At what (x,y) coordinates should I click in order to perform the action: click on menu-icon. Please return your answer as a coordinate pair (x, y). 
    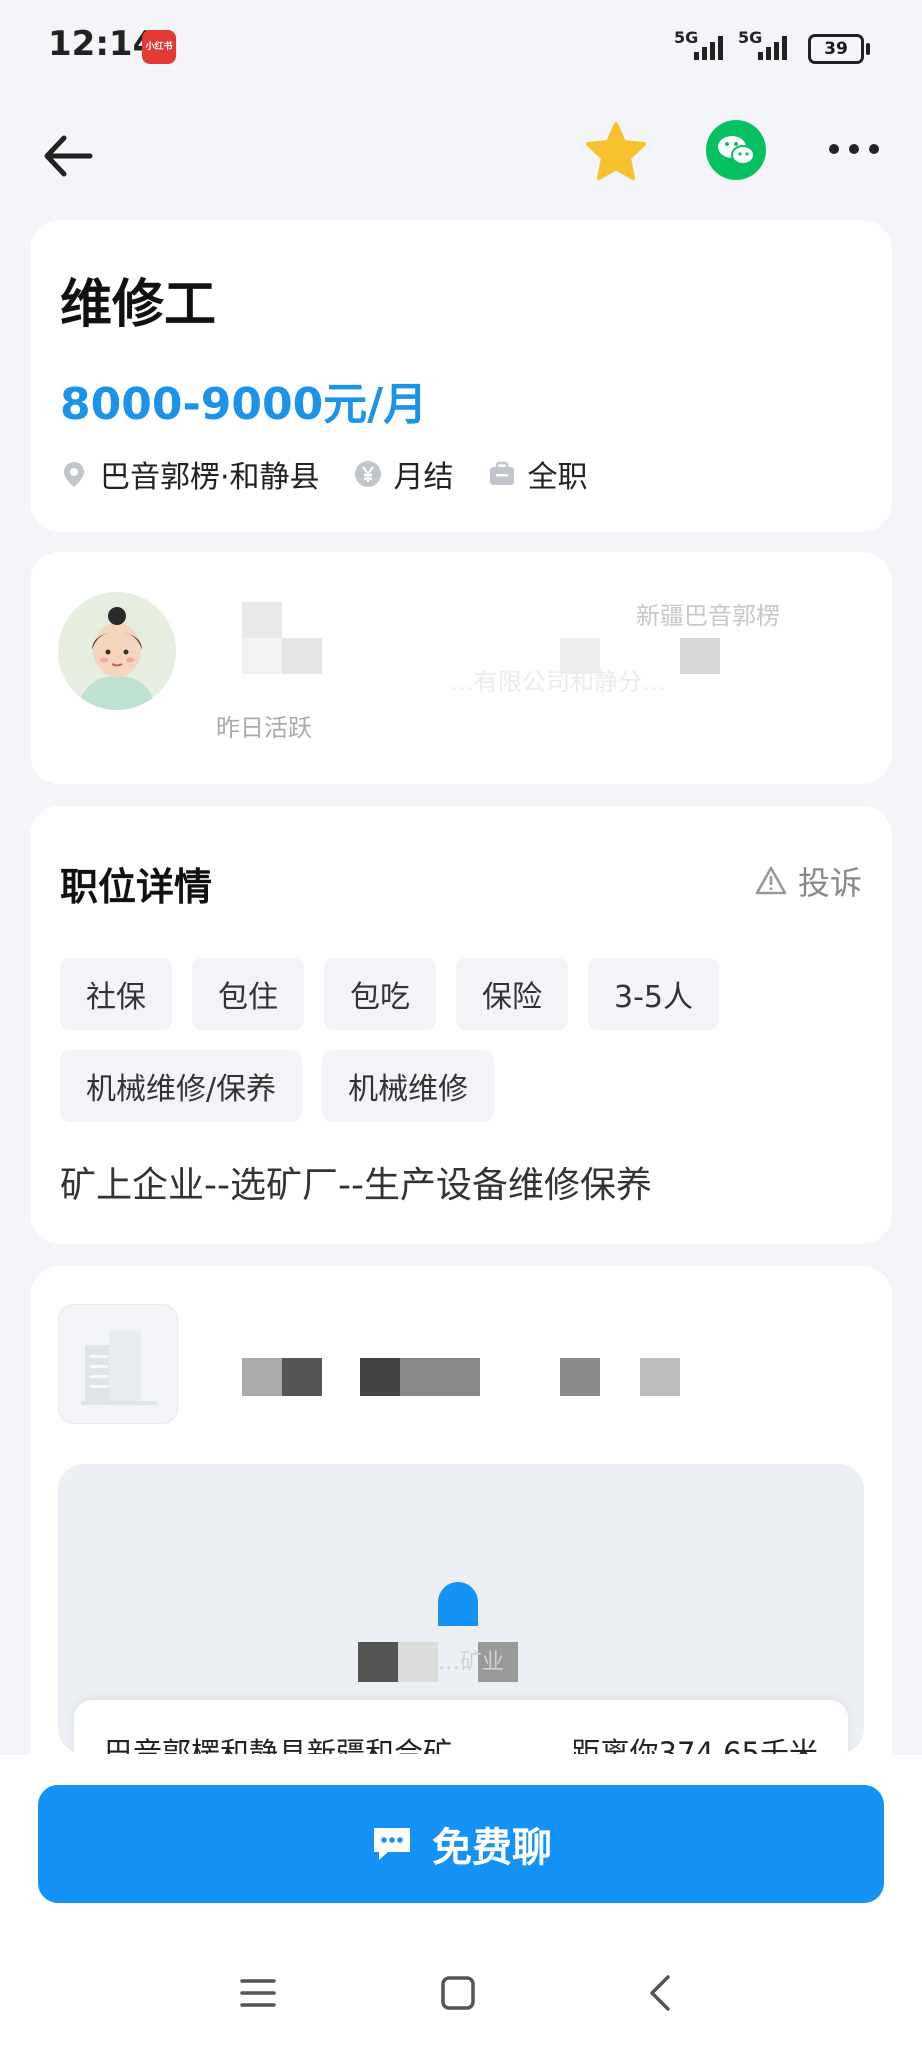
    Looking at the image, I should click on (258, 1993).